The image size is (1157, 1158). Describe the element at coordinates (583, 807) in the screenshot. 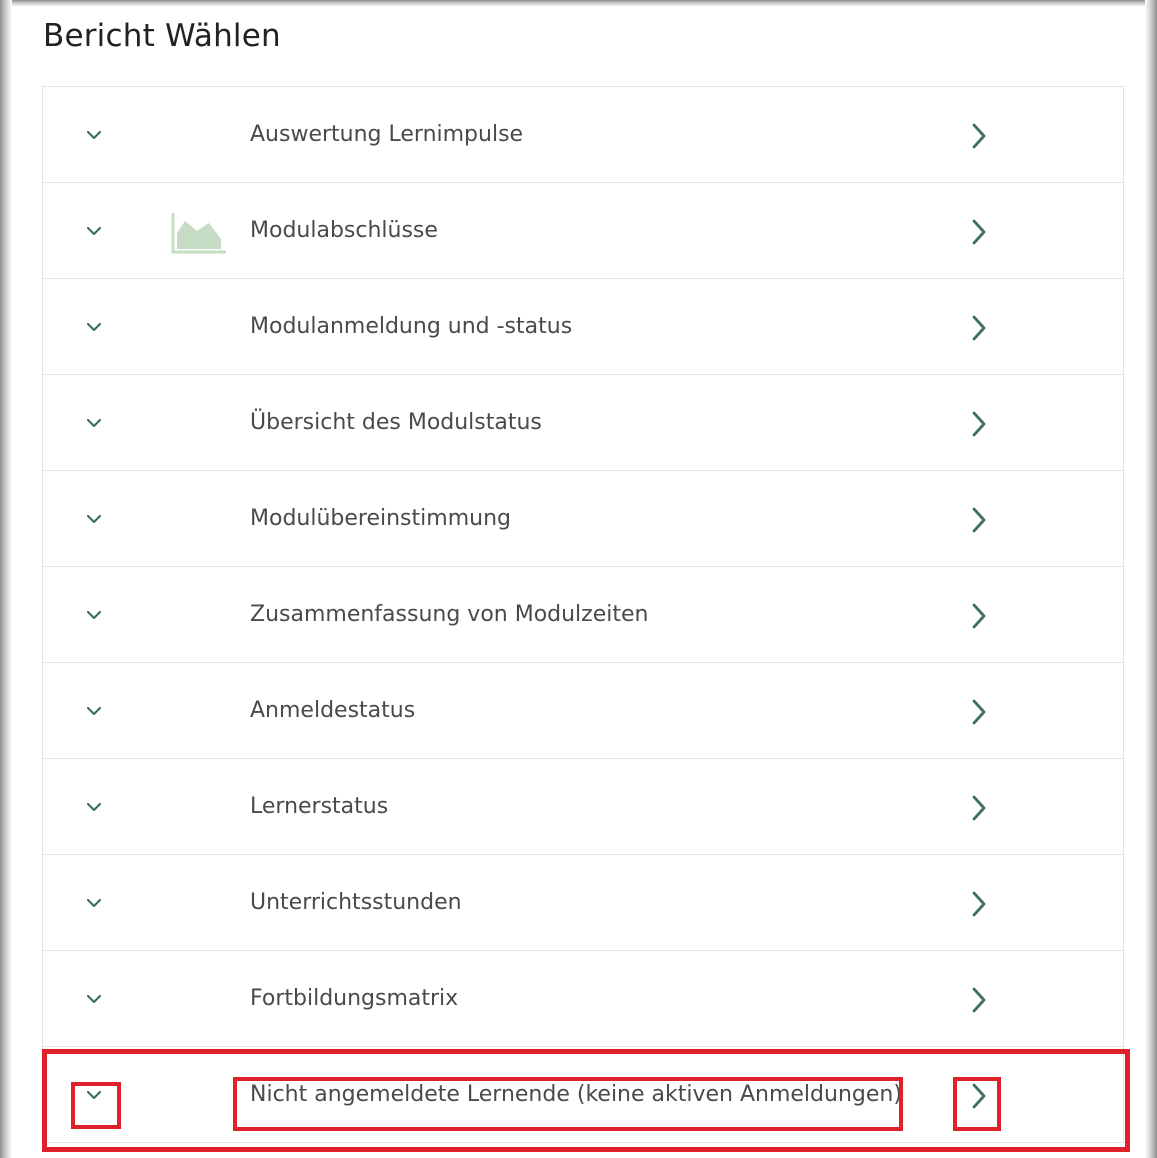

I see `report-row: Lernerstatus` at that location.